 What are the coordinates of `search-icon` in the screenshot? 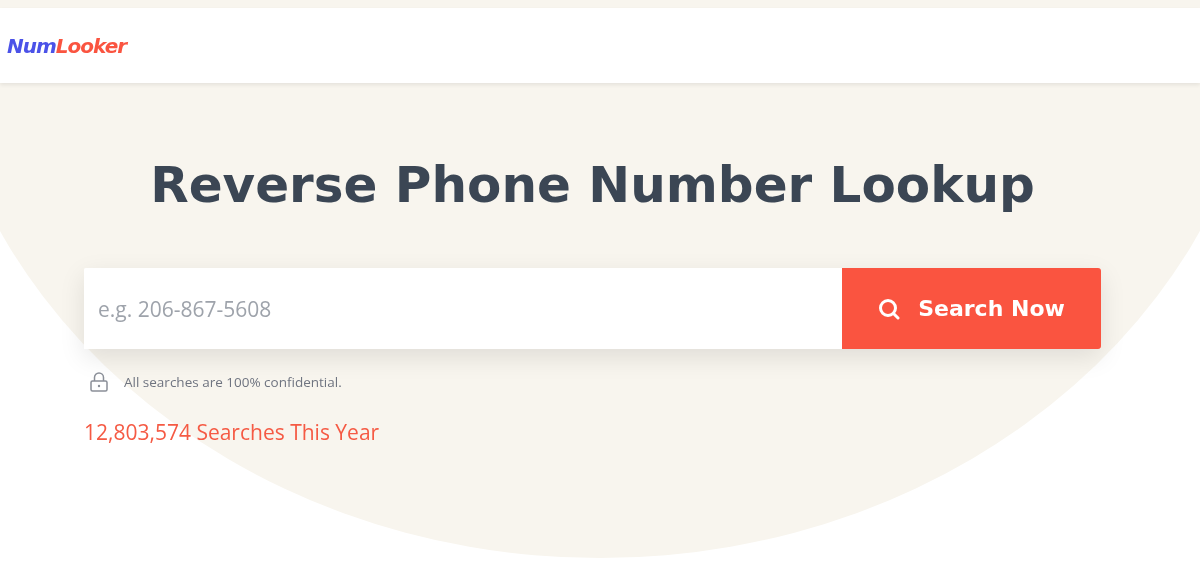 It's located at (889, 308).